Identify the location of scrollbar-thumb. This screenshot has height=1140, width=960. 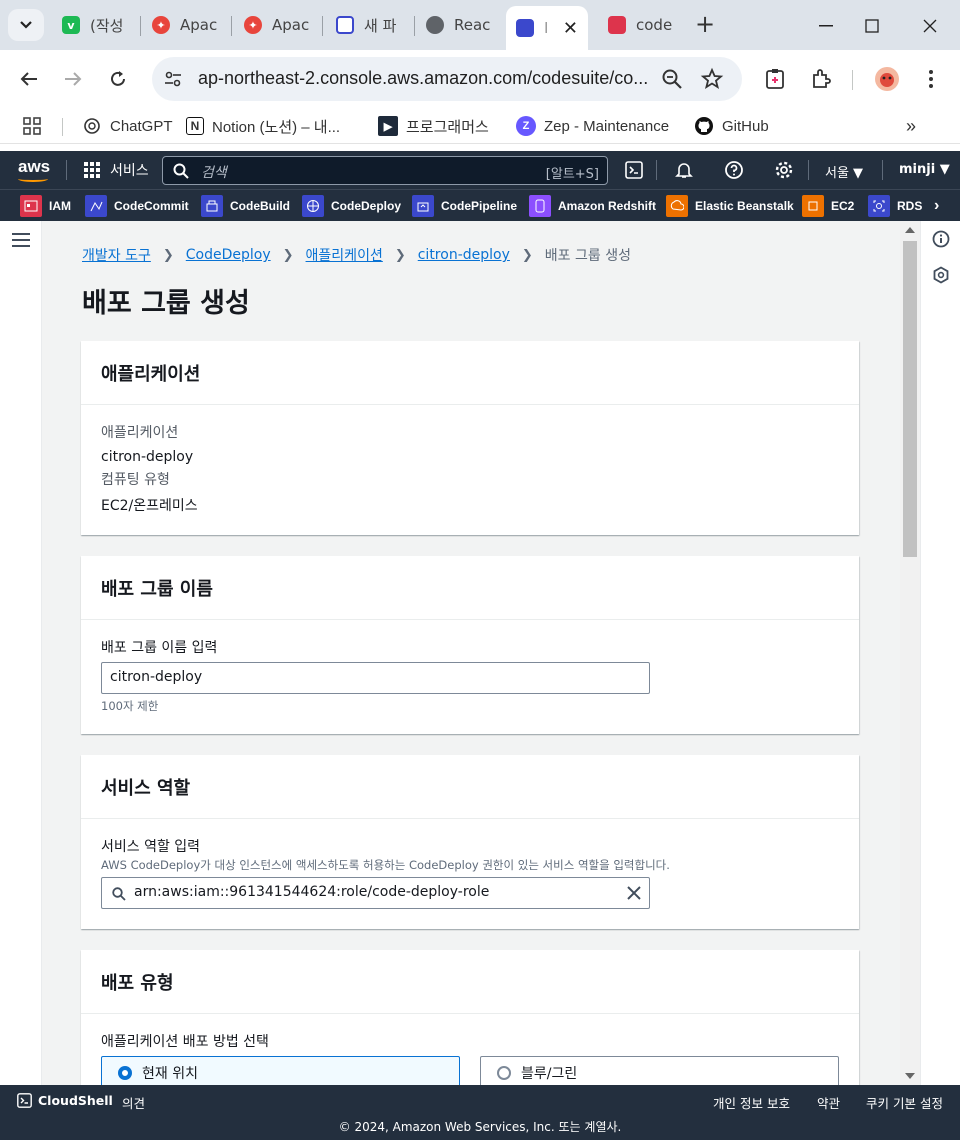
(910, 399).